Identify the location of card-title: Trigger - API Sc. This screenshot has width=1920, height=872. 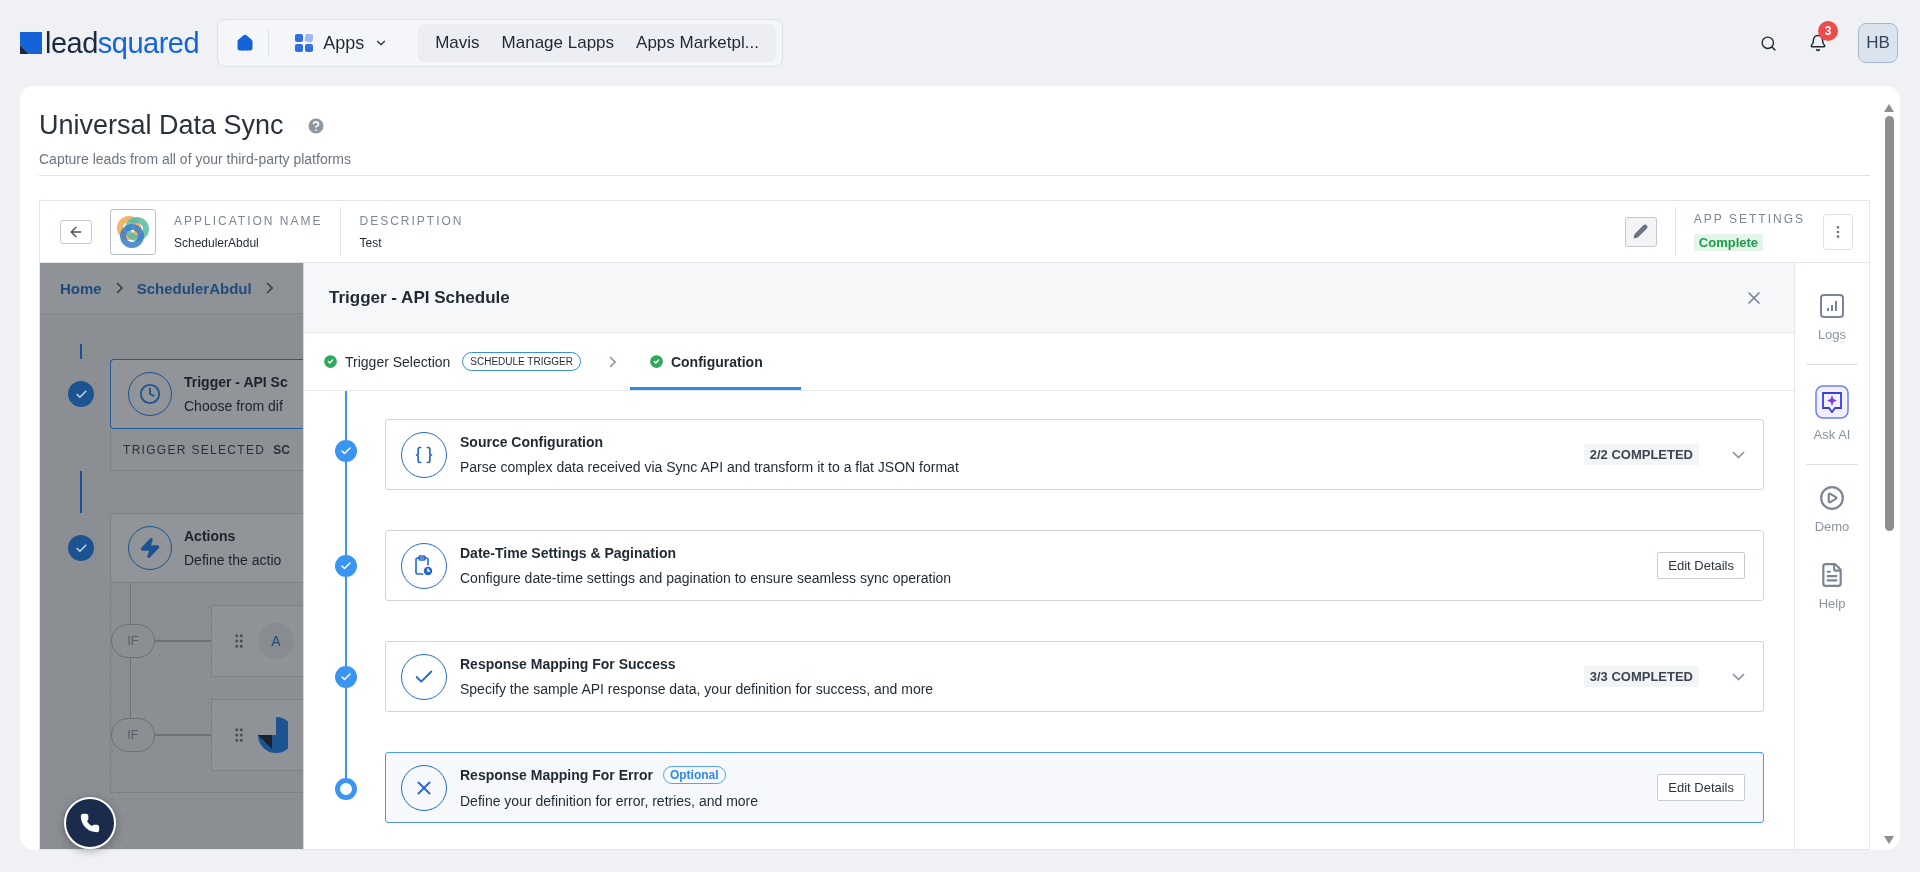
(236, 382).